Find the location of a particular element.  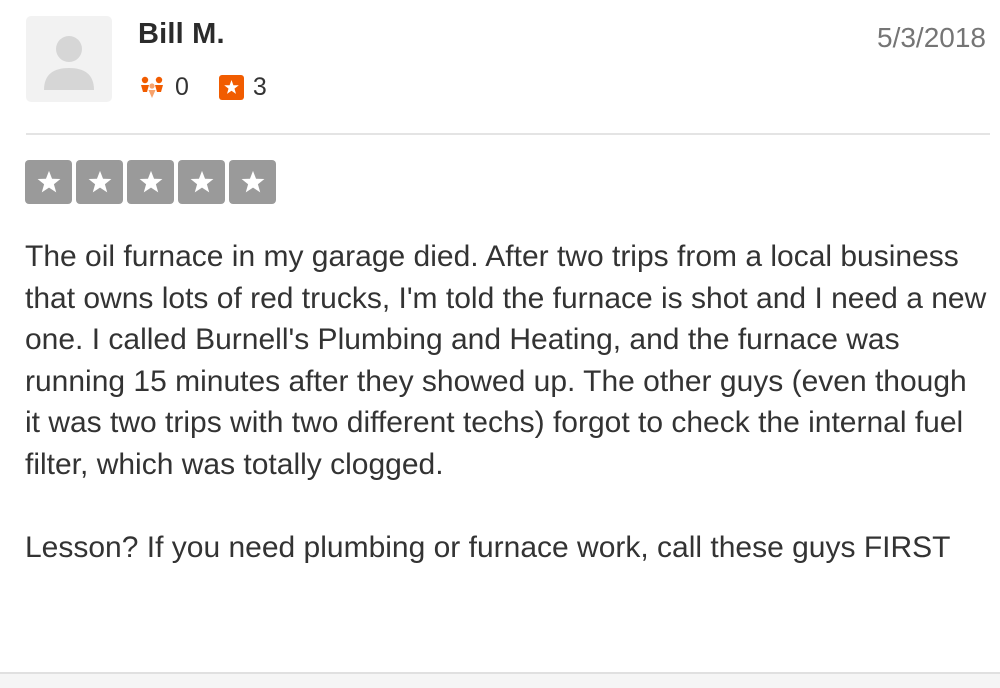

reviews-count: 3 is located at coordinates (259, 86).